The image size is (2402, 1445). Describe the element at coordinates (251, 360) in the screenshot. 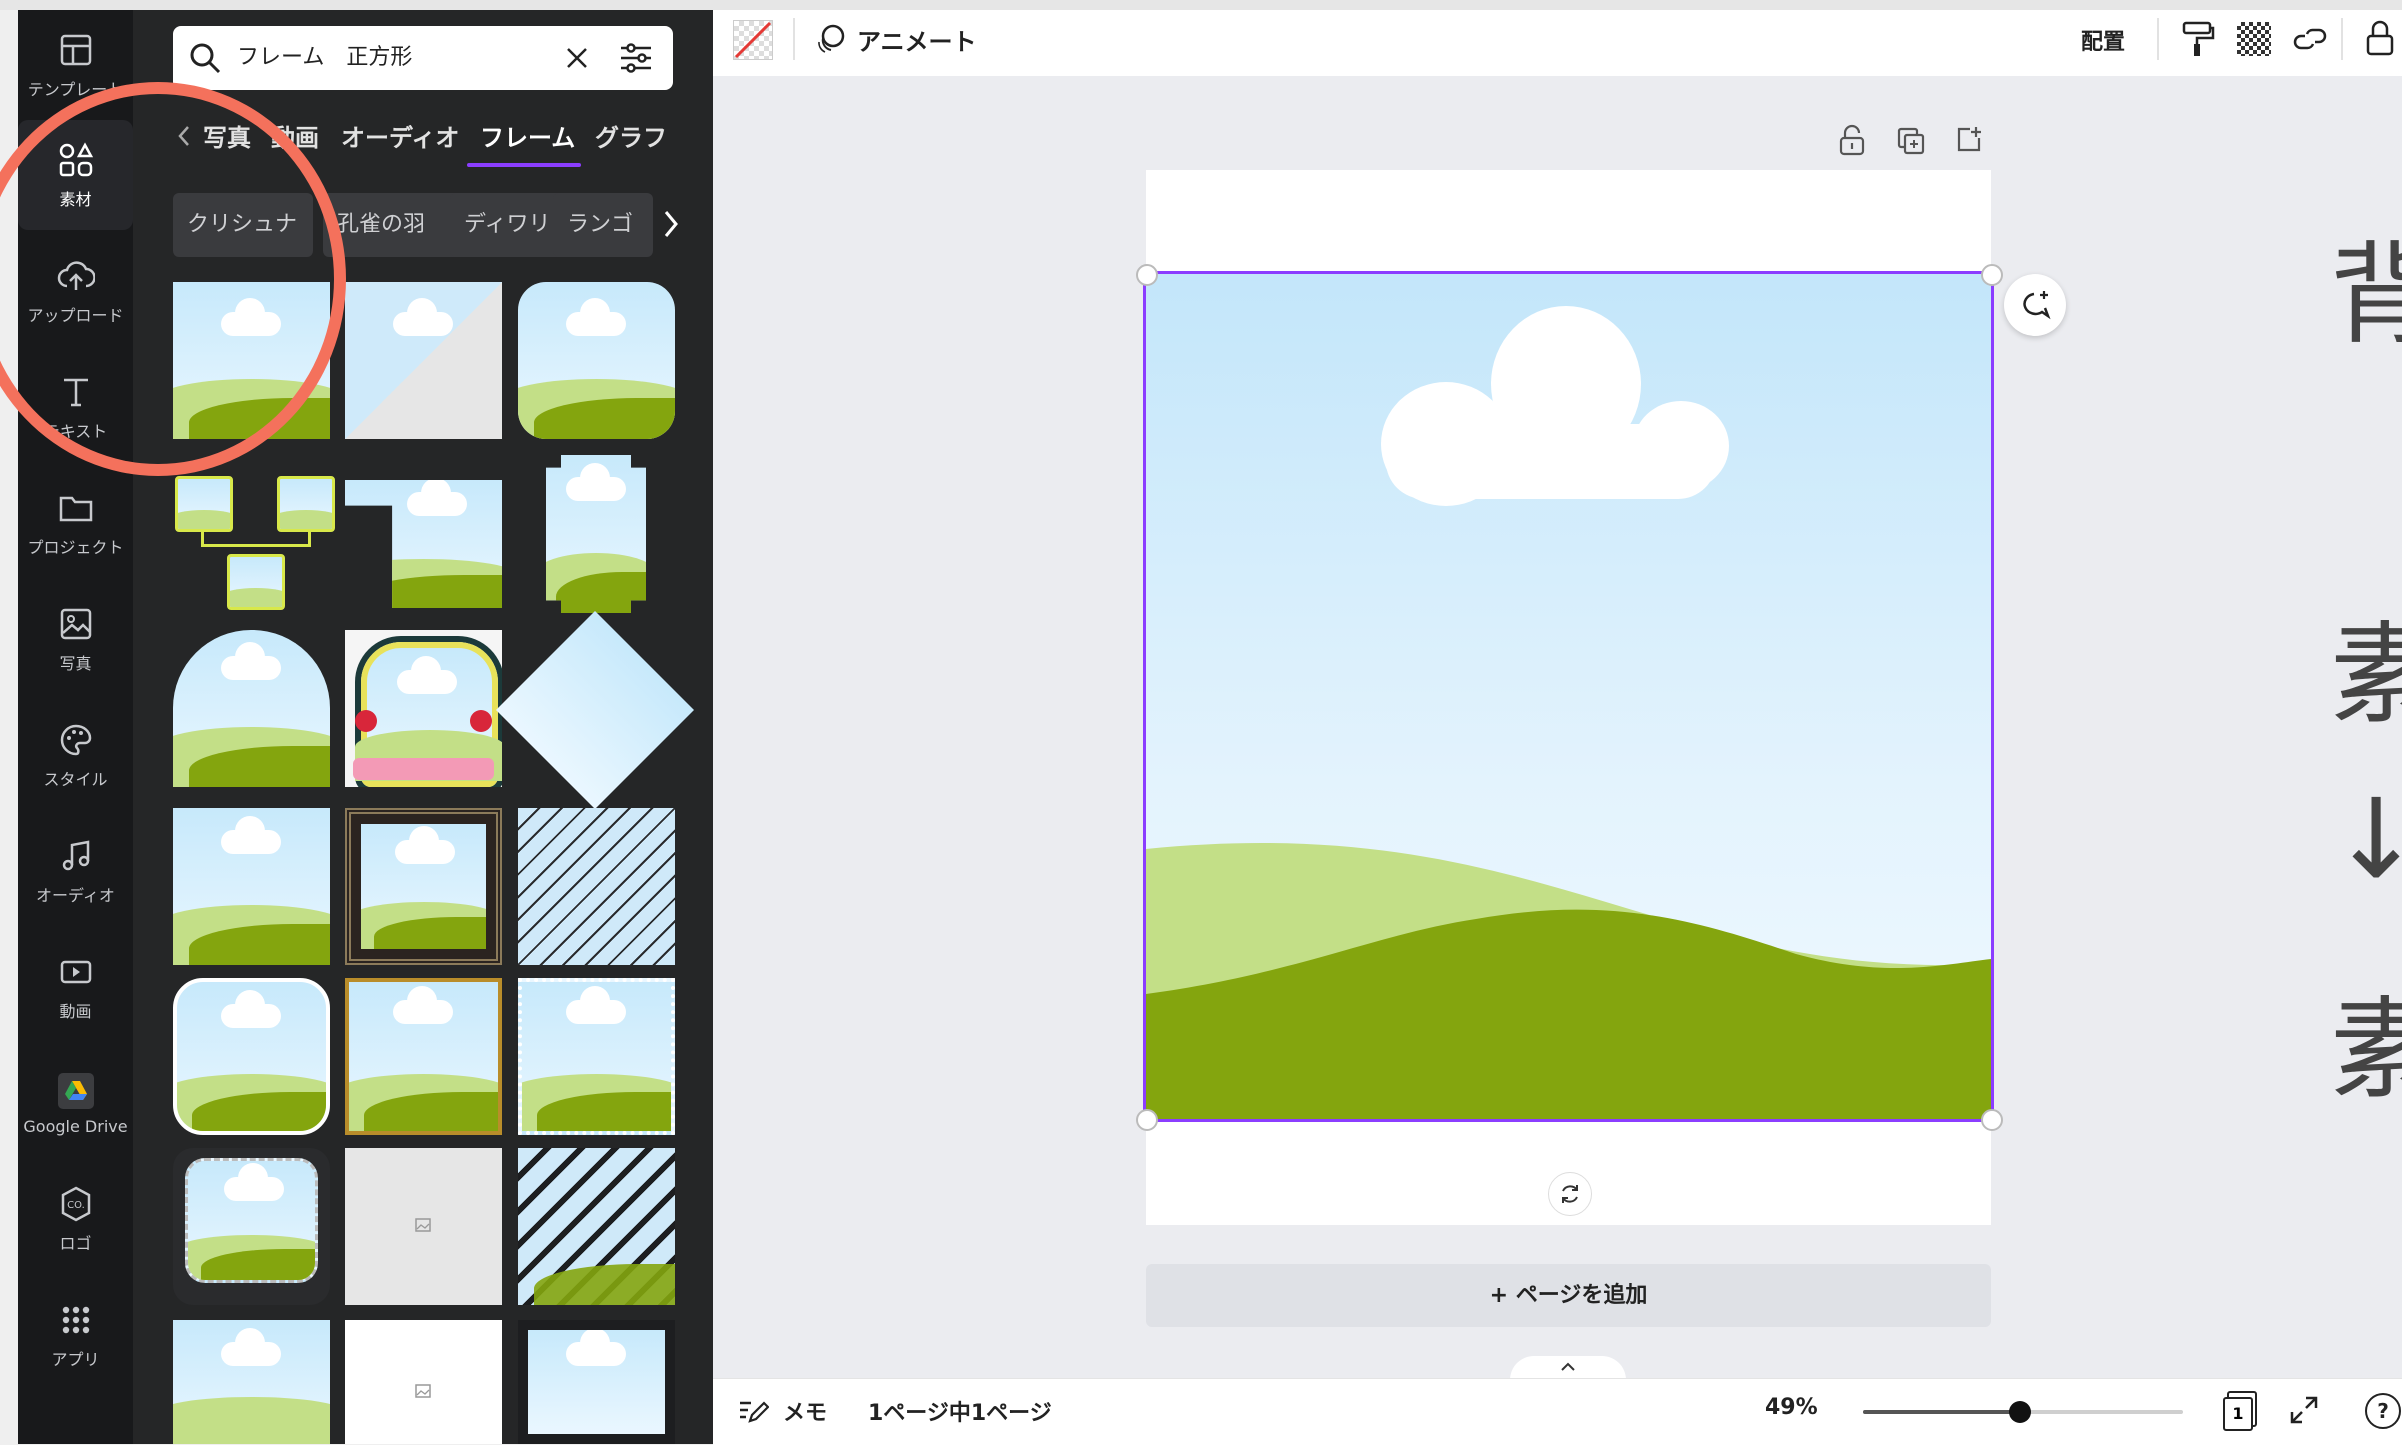

I see `frame-thumb-square` at that location.